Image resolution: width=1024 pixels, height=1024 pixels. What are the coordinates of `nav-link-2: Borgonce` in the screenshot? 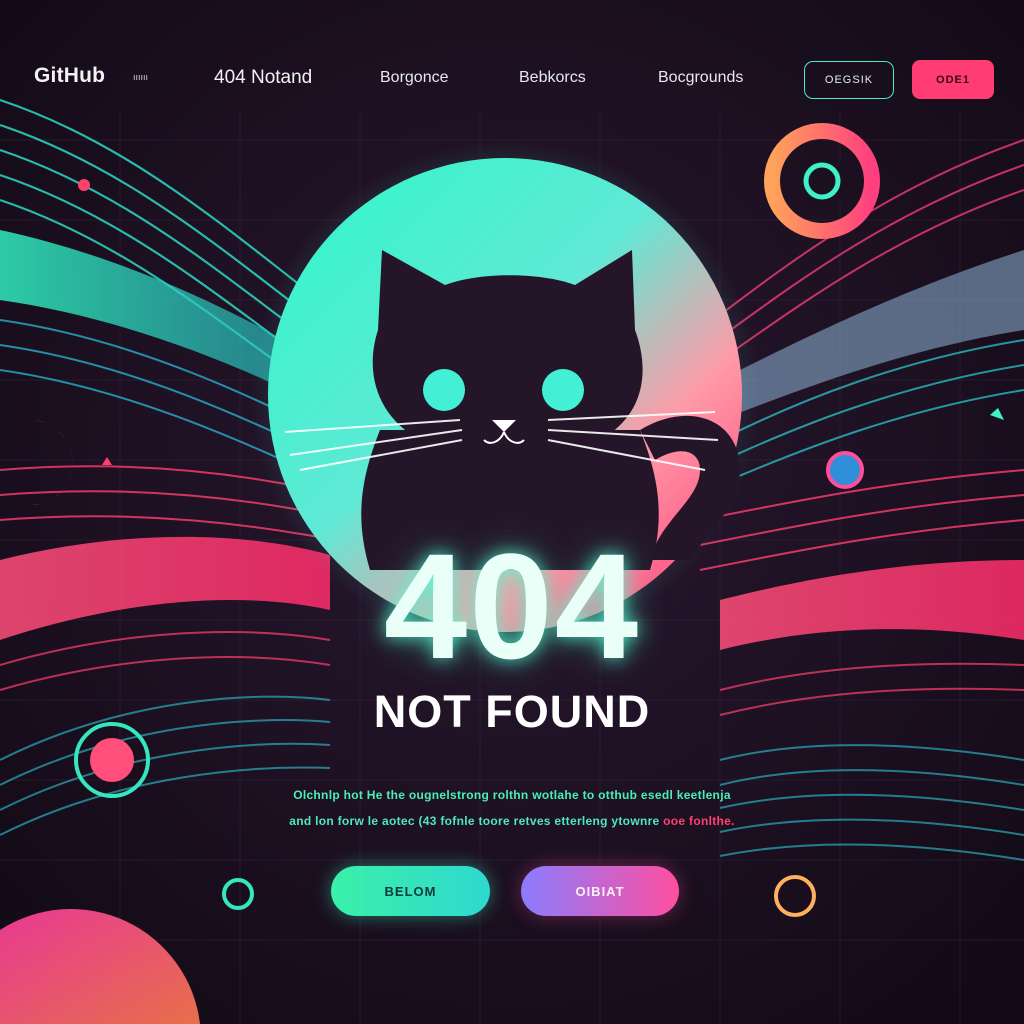 It's located at (414, 78).